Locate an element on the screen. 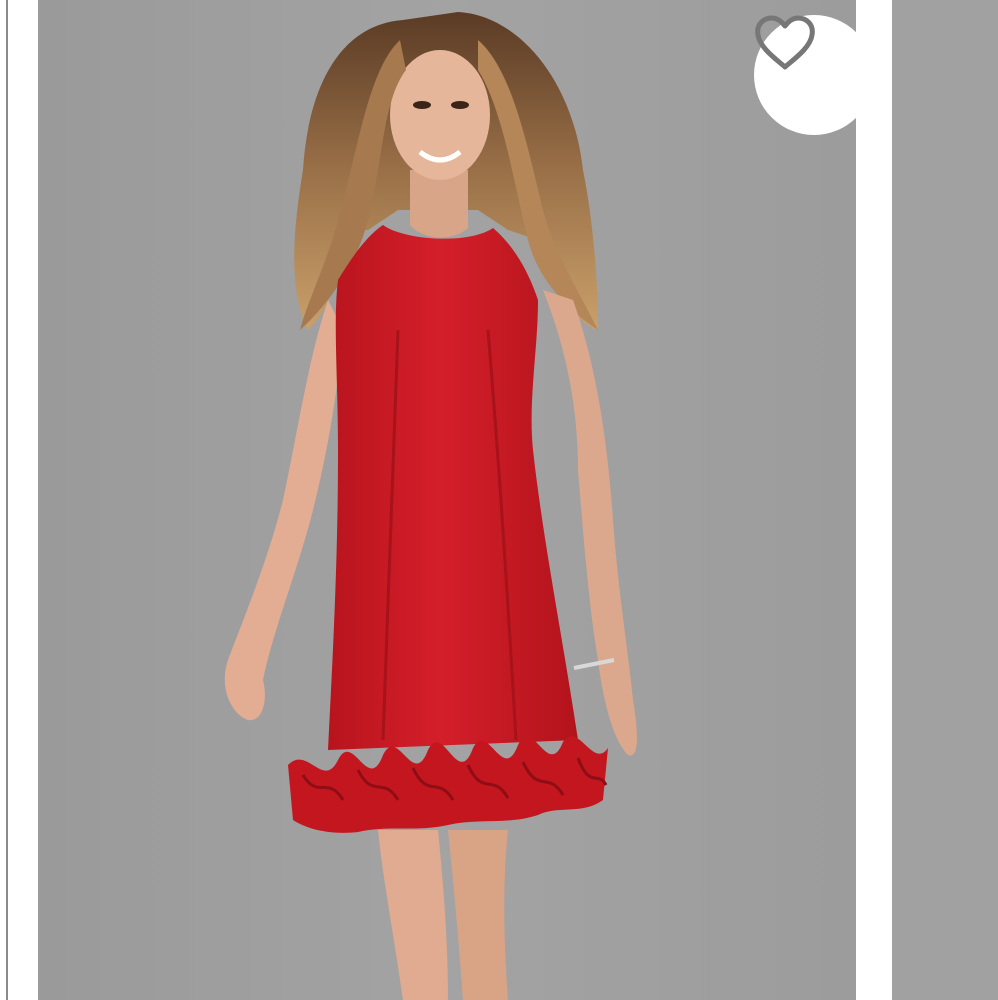 This screenshot has width=998, height=1000. carousel-gap is located at coordinates (874, 500).